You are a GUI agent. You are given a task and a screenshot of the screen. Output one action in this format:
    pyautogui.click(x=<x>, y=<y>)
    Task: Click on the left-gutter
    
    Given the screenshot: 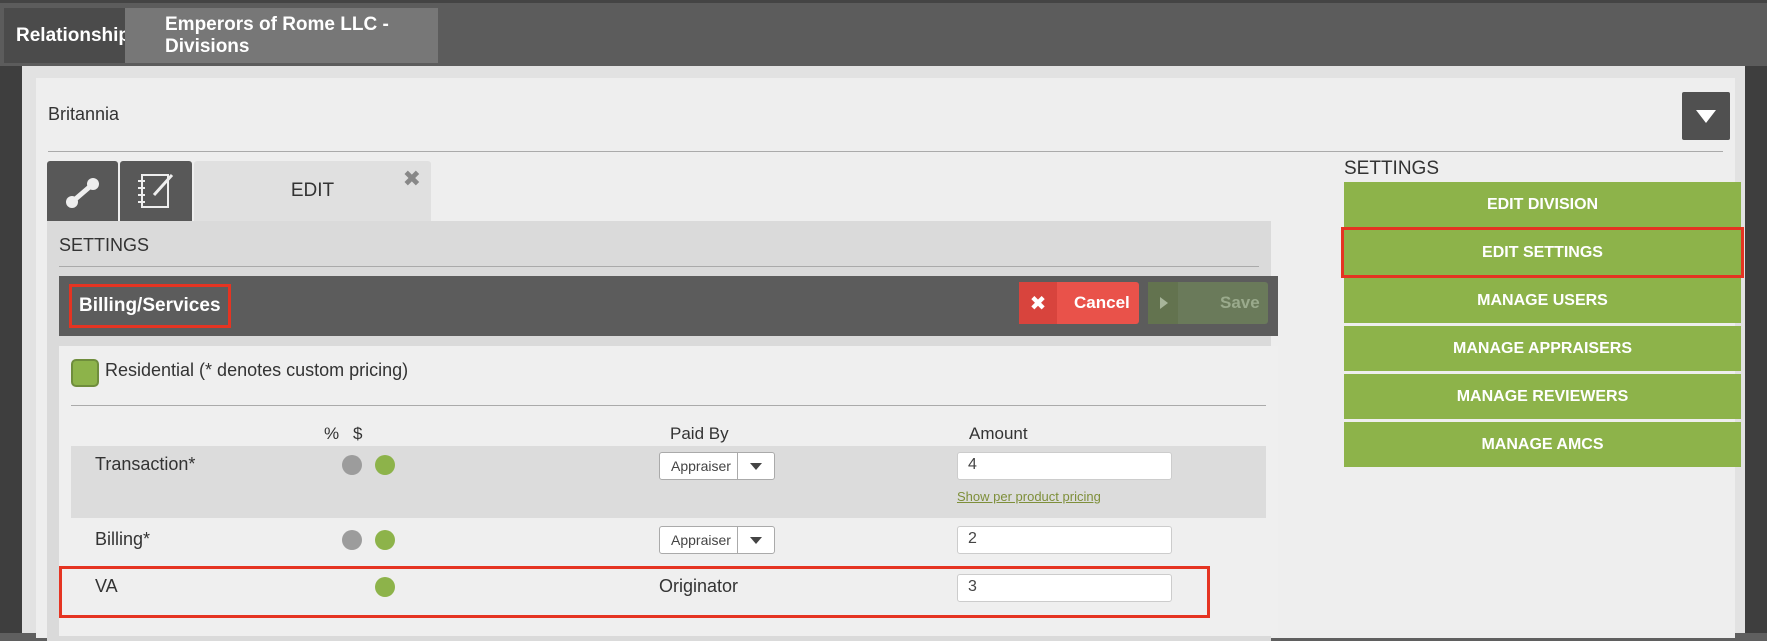 What is the action you would take?
    pyautogui.click(x=11, y=349)
    